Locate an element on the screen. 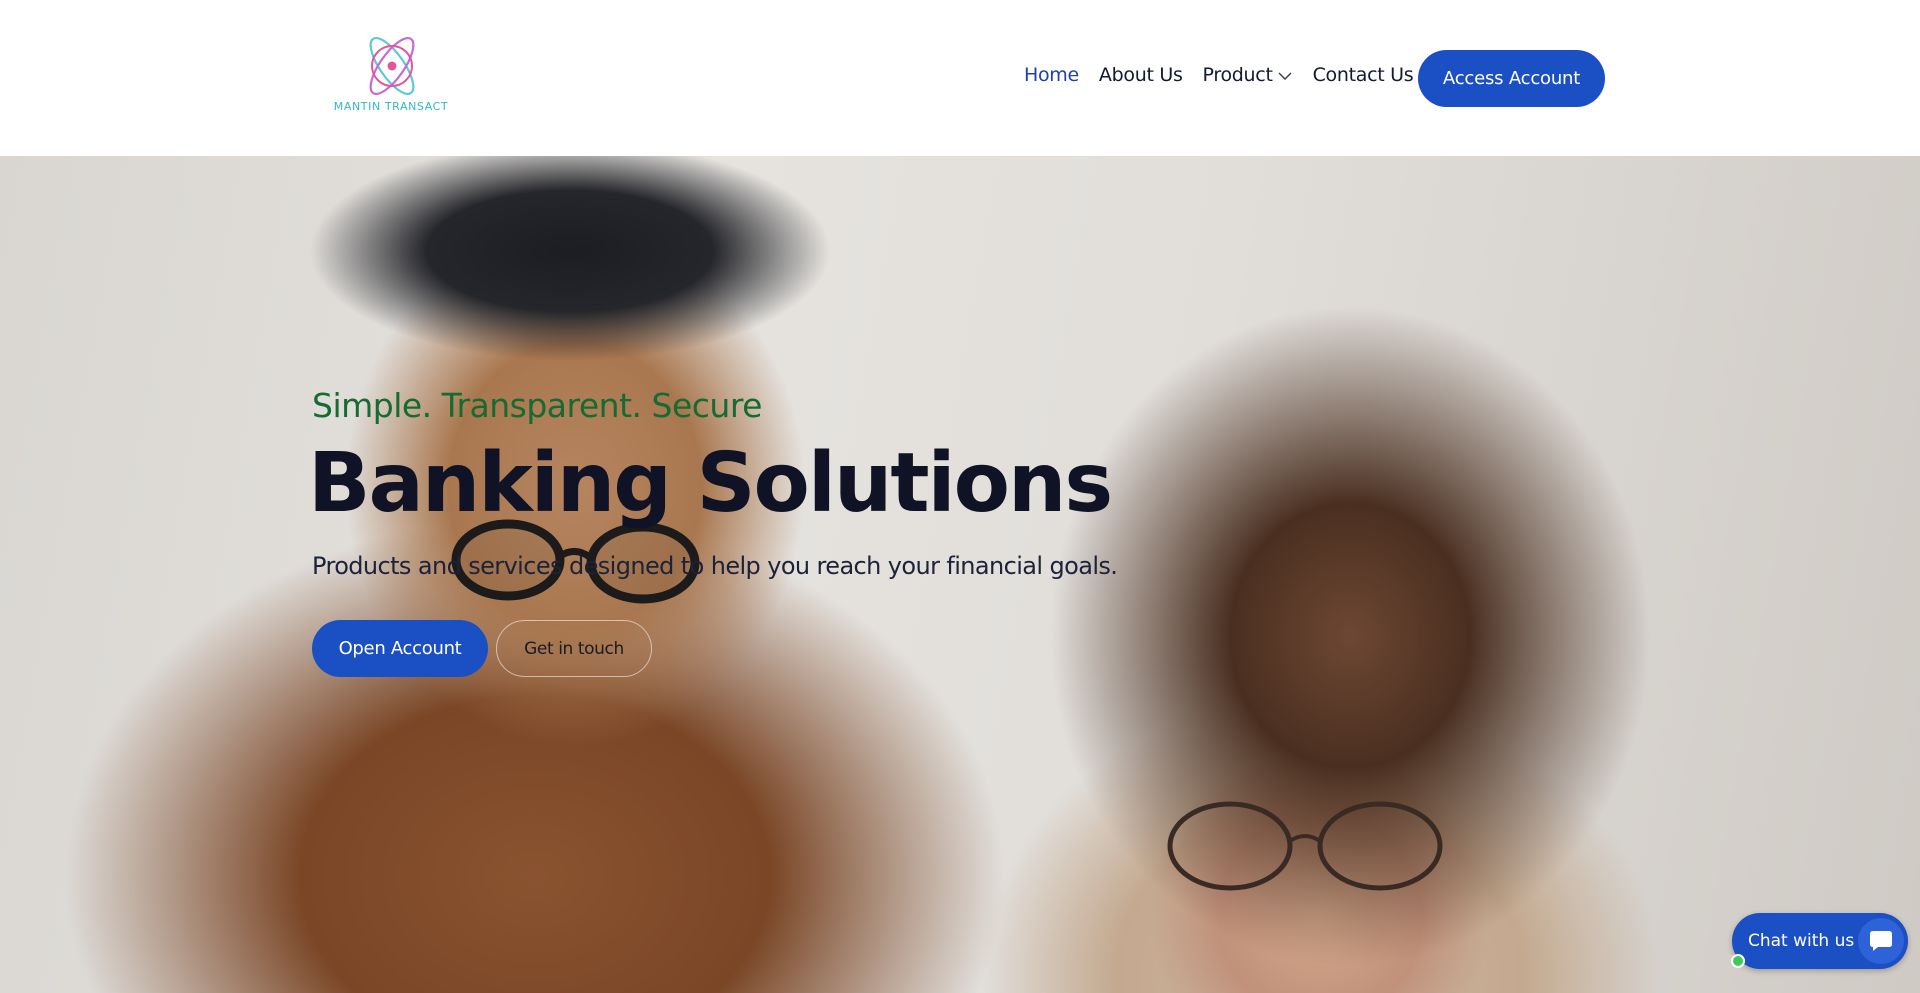 This screenshot has width=1920, height=993. nav-home-label: Home is located at coordinates (1051, 75).